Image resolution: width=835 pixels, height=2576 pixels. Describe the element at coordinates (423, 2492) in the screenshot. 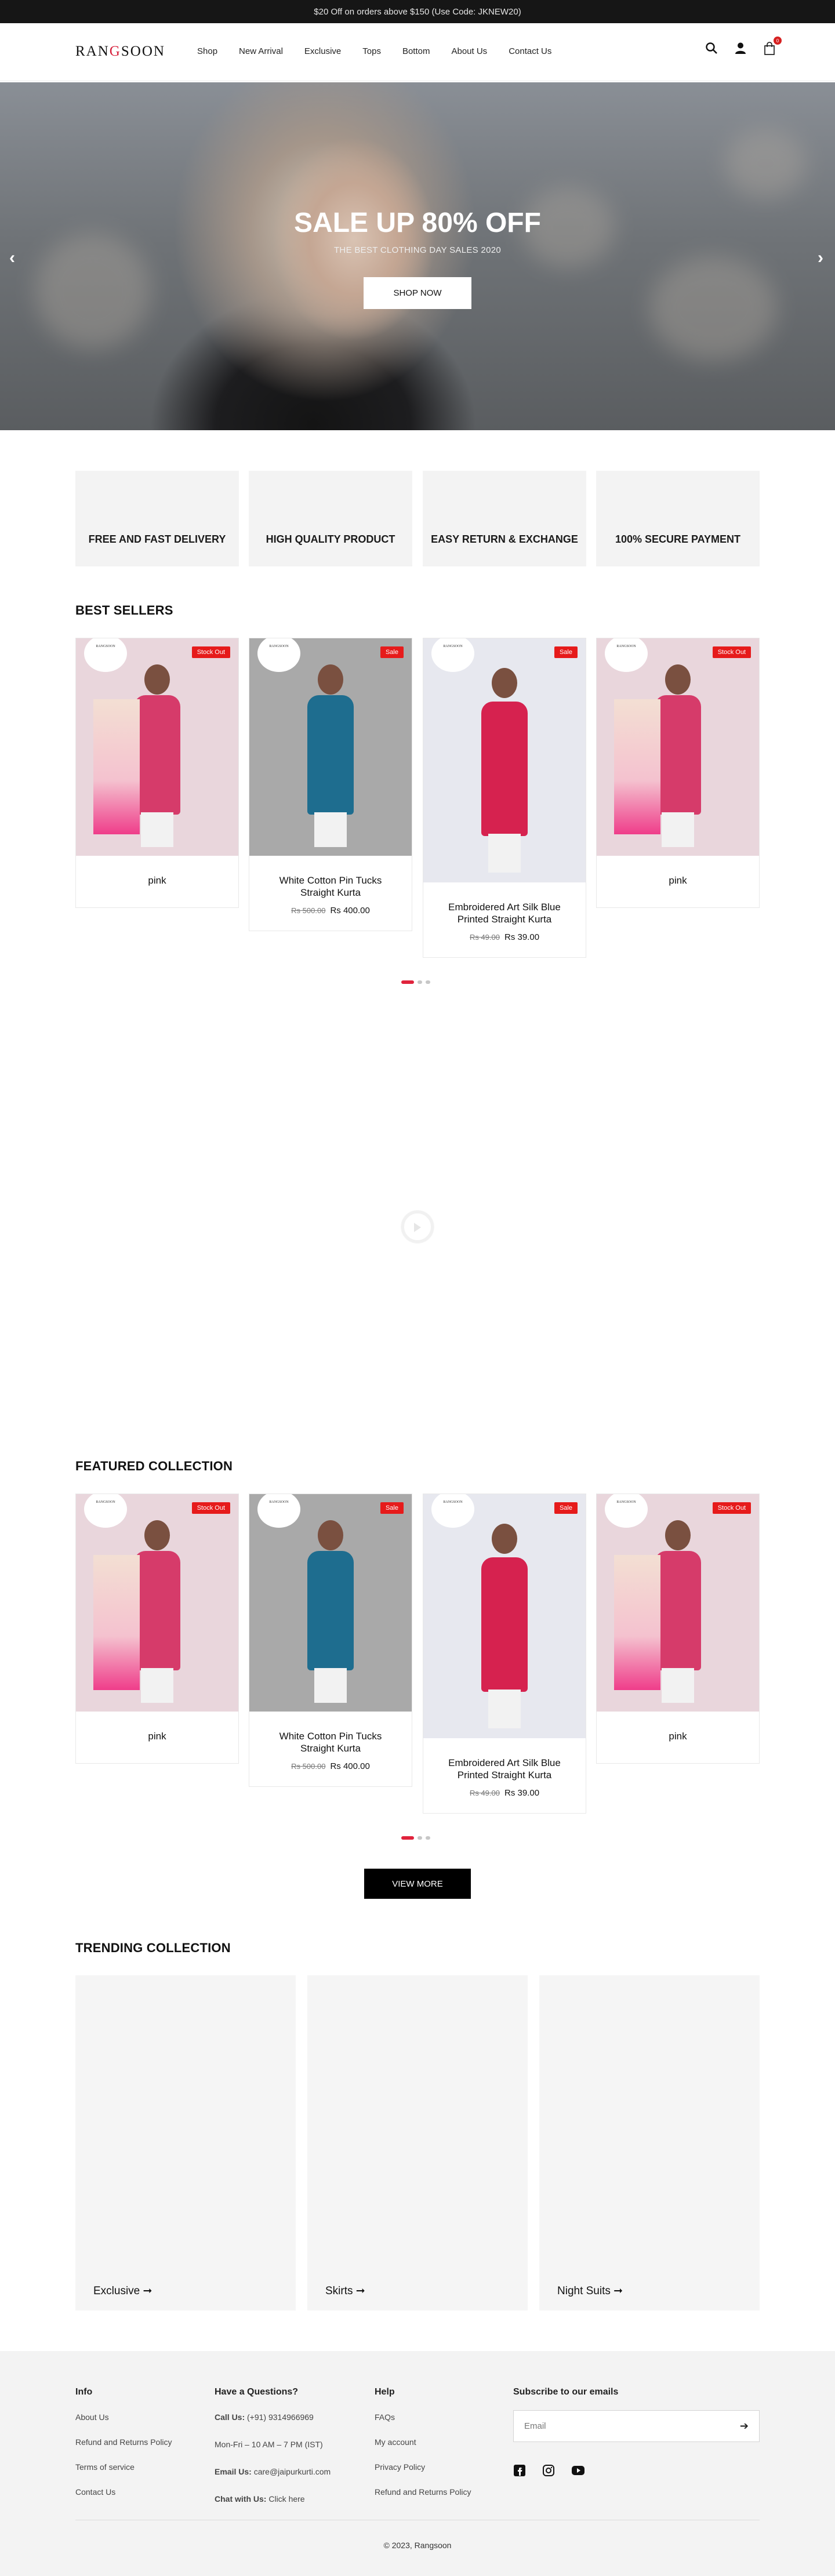

I see `footer-link-refund-help: Refund and Returns Policy` at that location.